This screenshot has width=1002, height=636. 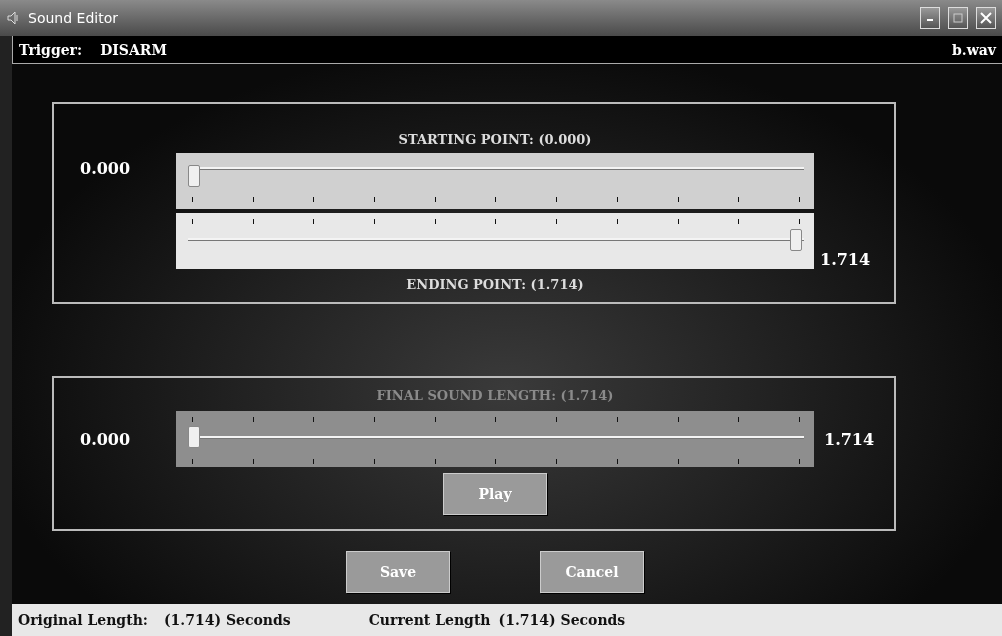 I want to click on close-button, so click(x=986, y=18).